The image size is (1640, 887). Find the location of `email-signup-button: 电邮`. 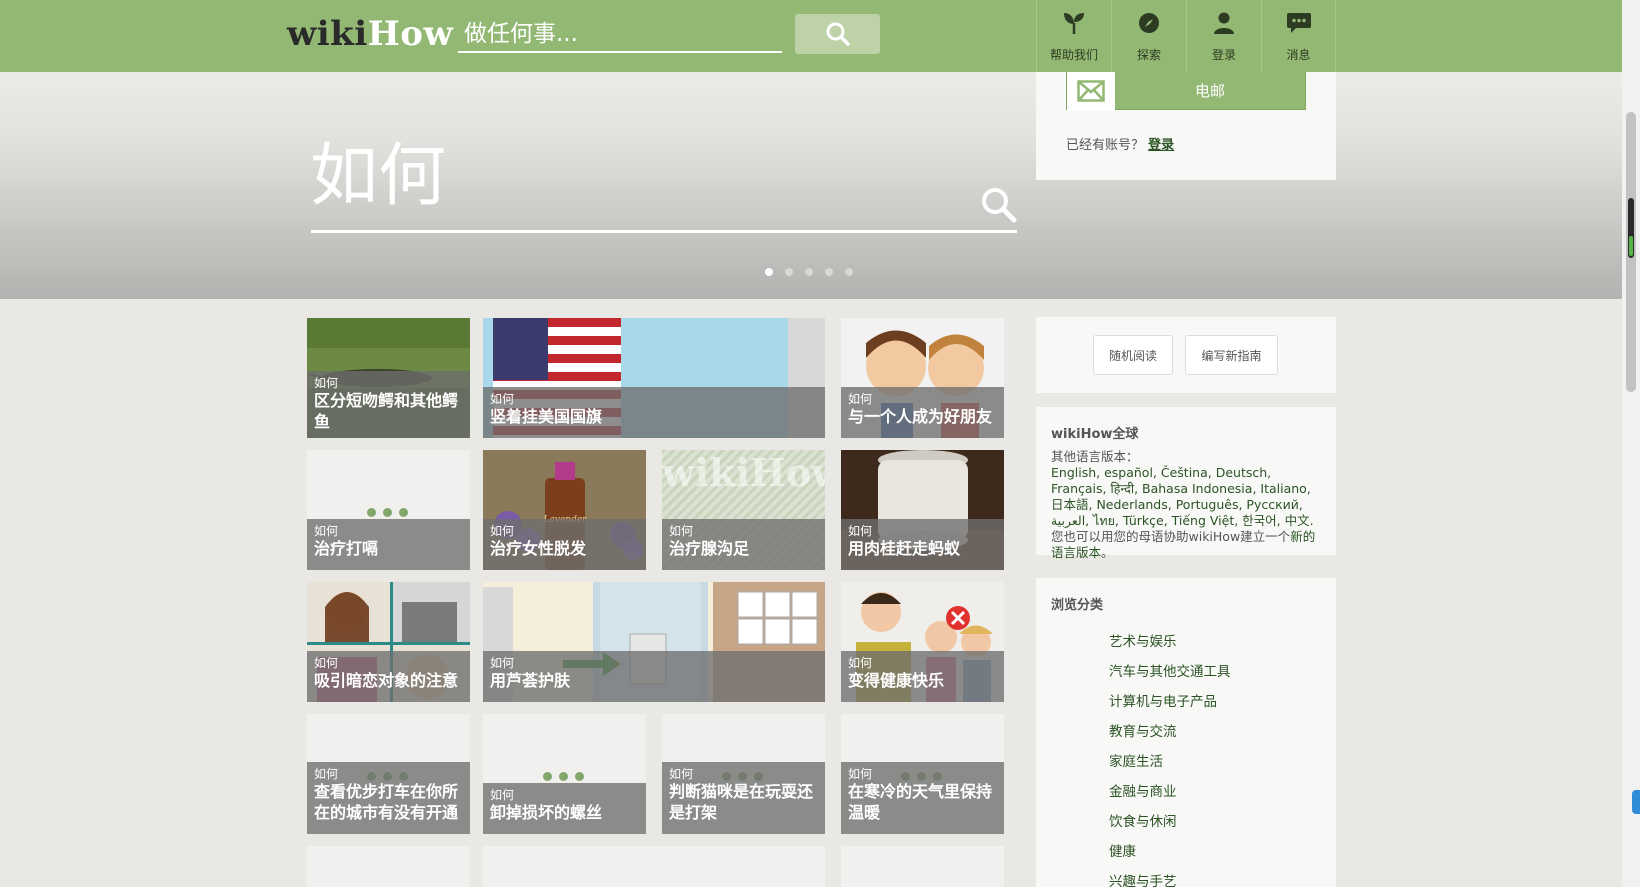

email-signup-button: 电邮 is located at coordinates (1186, 90).